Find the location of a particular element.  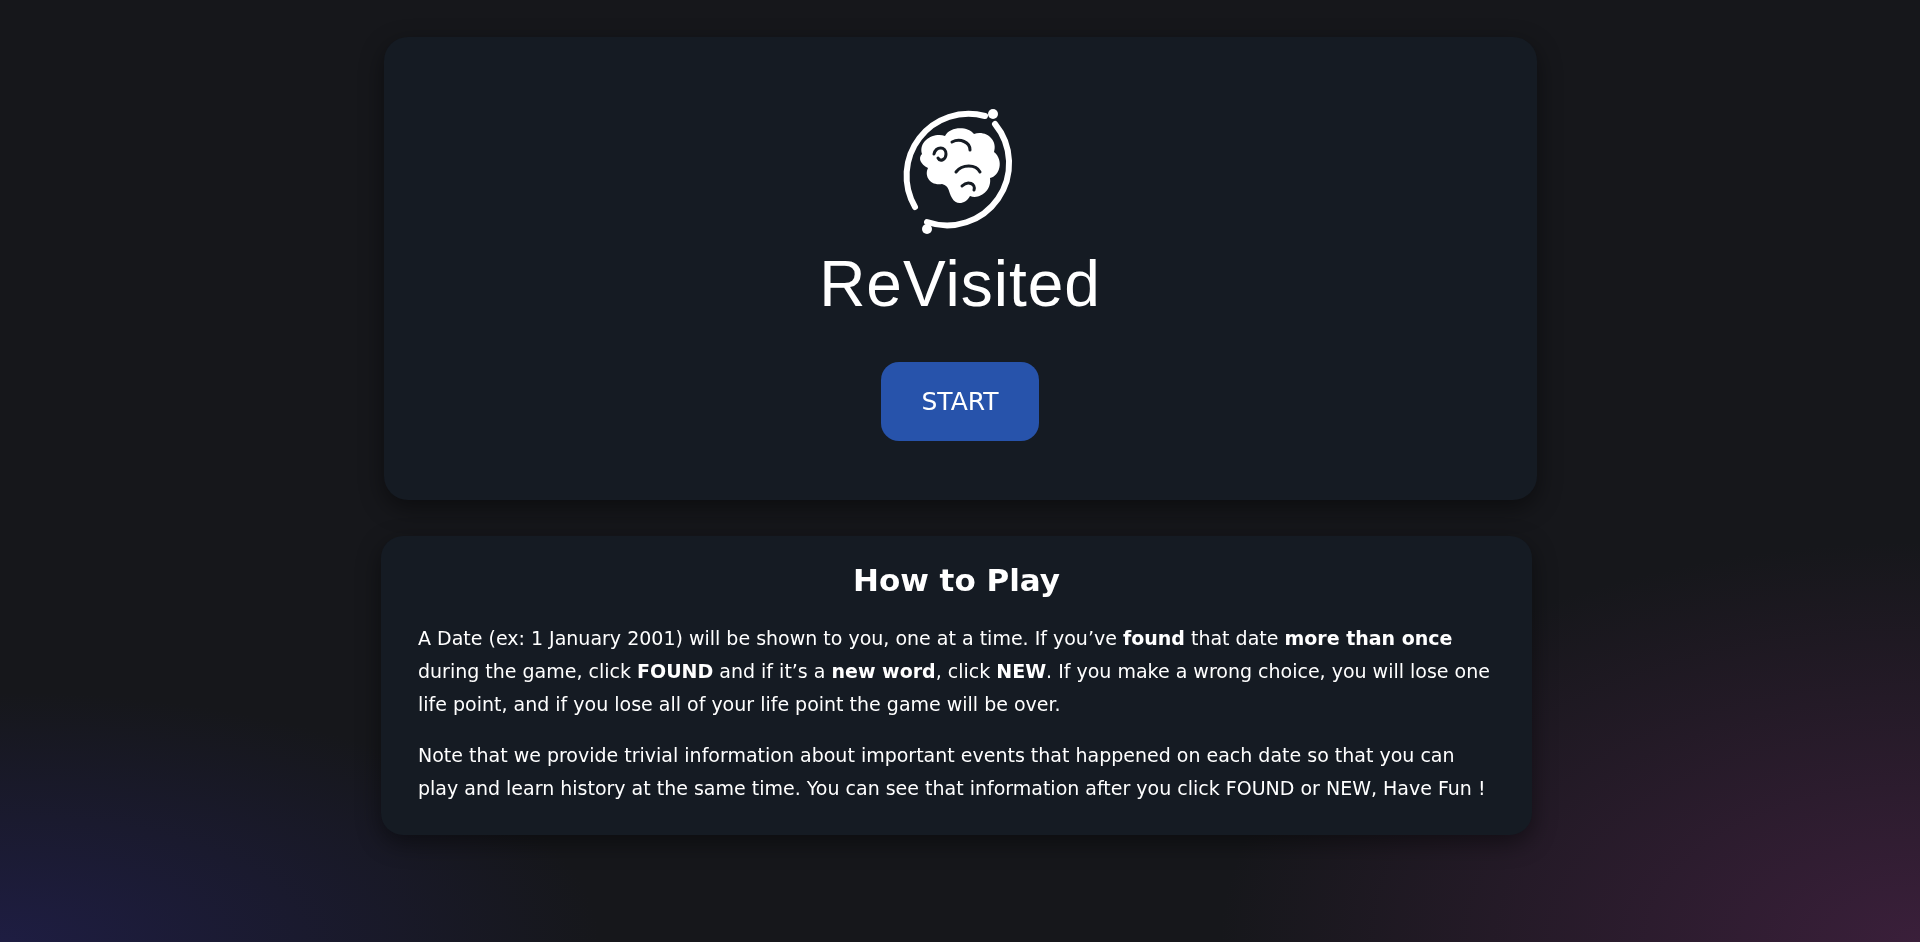

instructions-paragraph: Note that we provide trivial information about important events that happened on each date so that you can play and learn history at the same time. You can see that information after you click FOUND or NEW, Have Fun ! is located at coordinates (952, 772).